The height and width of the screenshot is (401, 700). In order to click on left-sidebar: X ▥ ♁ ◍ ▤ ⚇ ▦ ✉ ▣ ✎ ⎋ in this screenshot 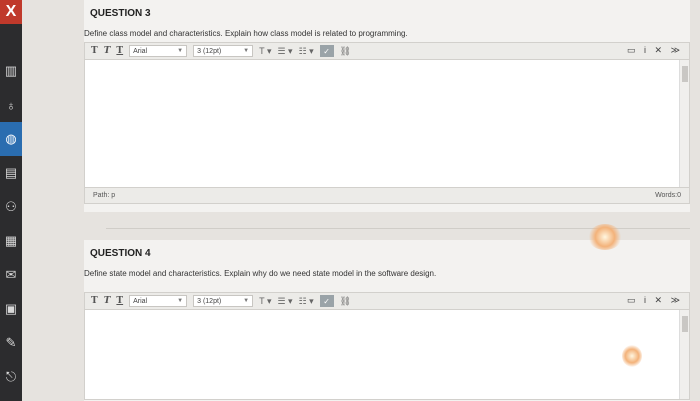, I will do `click(11, 200)`.